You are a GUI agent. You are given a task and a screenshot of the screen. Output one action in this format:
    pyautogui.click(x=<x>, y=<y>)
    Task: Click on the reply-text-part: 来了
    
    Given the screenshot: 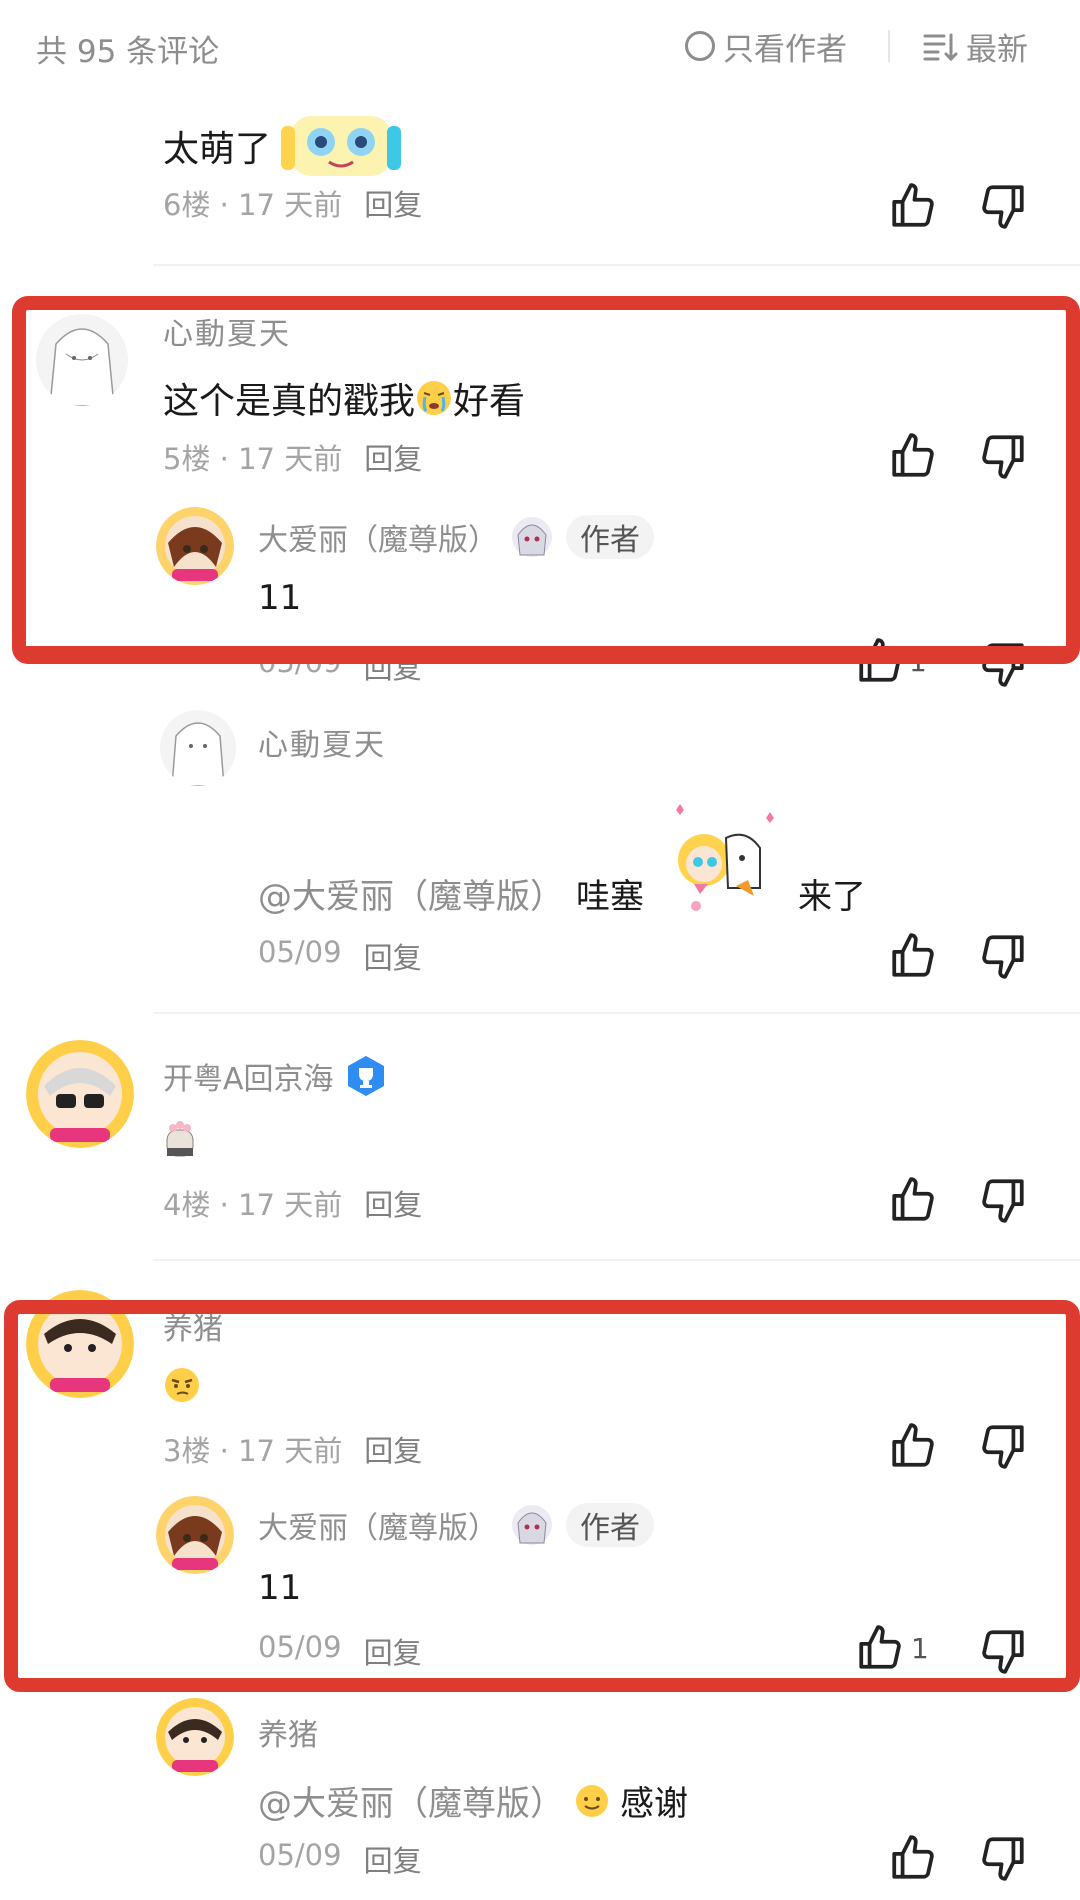 What is the action you would take?
    pyautogui.click(x=832, y=897)
    